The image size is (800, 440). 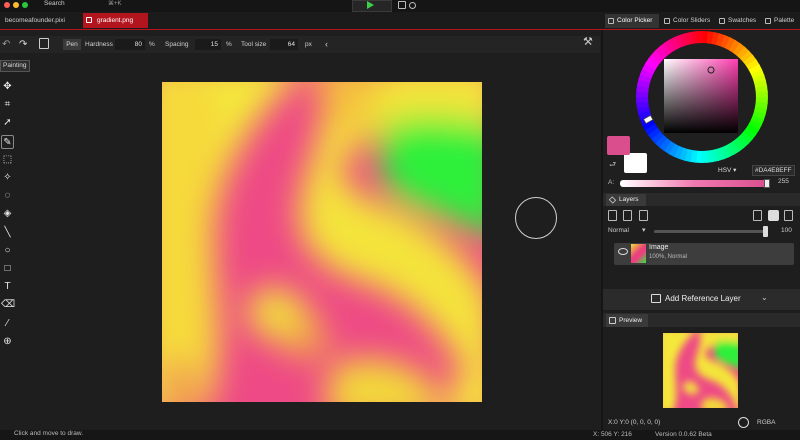 I want to click on alpha-value: 255, so click(x=783, y=181).